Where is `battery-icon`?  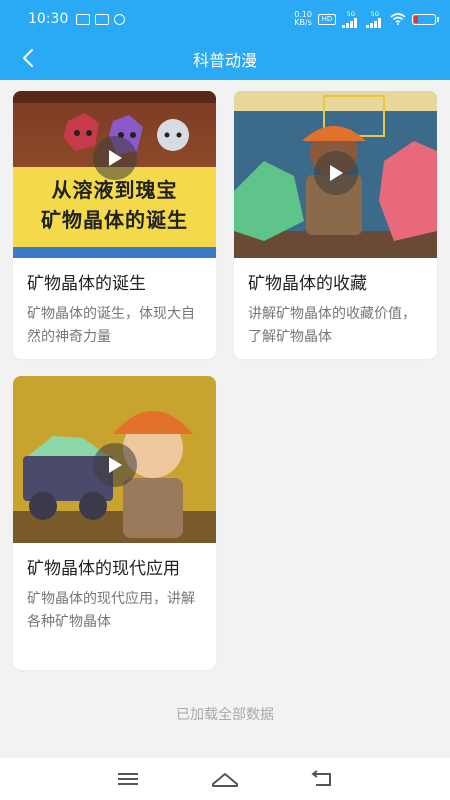 battery-icon is located at coordinates (425, 19).